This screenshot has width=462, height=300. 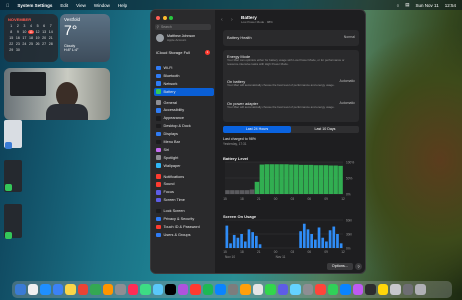 I want to click on sidebar-item-privacy-security: Privacy & Security, so click(x=184, y=219).